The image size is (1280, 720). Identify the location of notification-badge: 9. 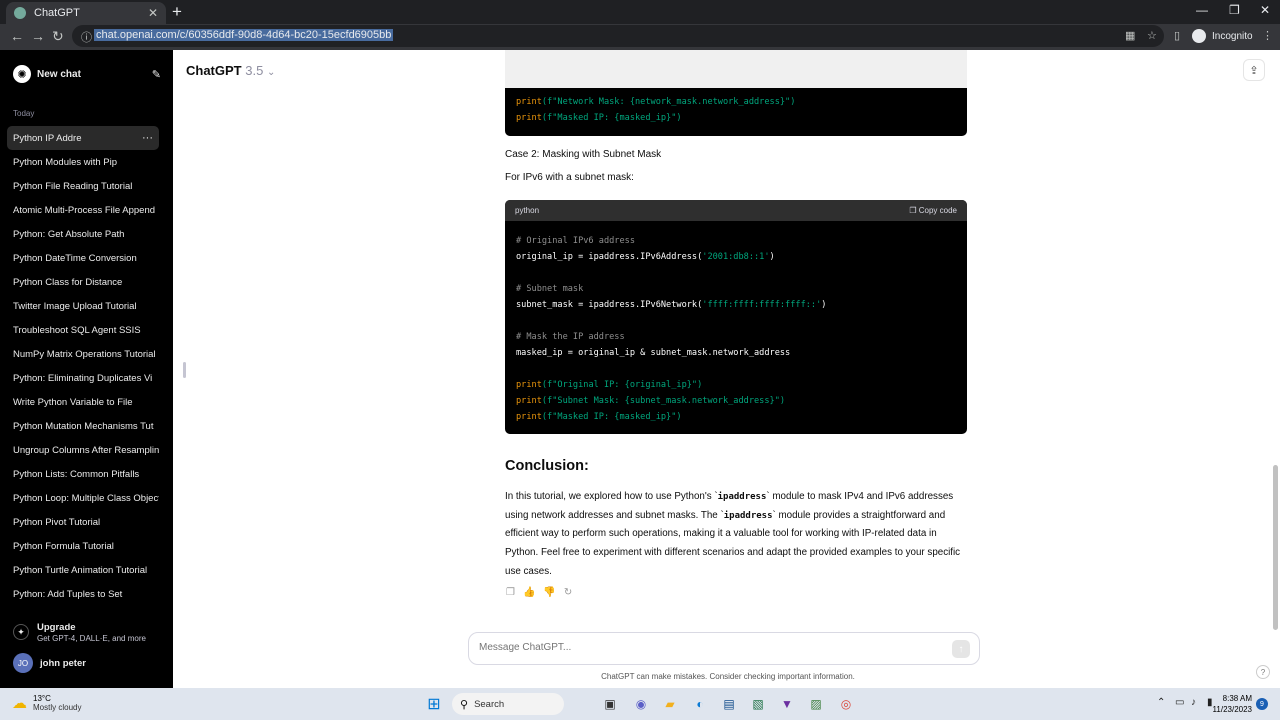
(1262, 704).